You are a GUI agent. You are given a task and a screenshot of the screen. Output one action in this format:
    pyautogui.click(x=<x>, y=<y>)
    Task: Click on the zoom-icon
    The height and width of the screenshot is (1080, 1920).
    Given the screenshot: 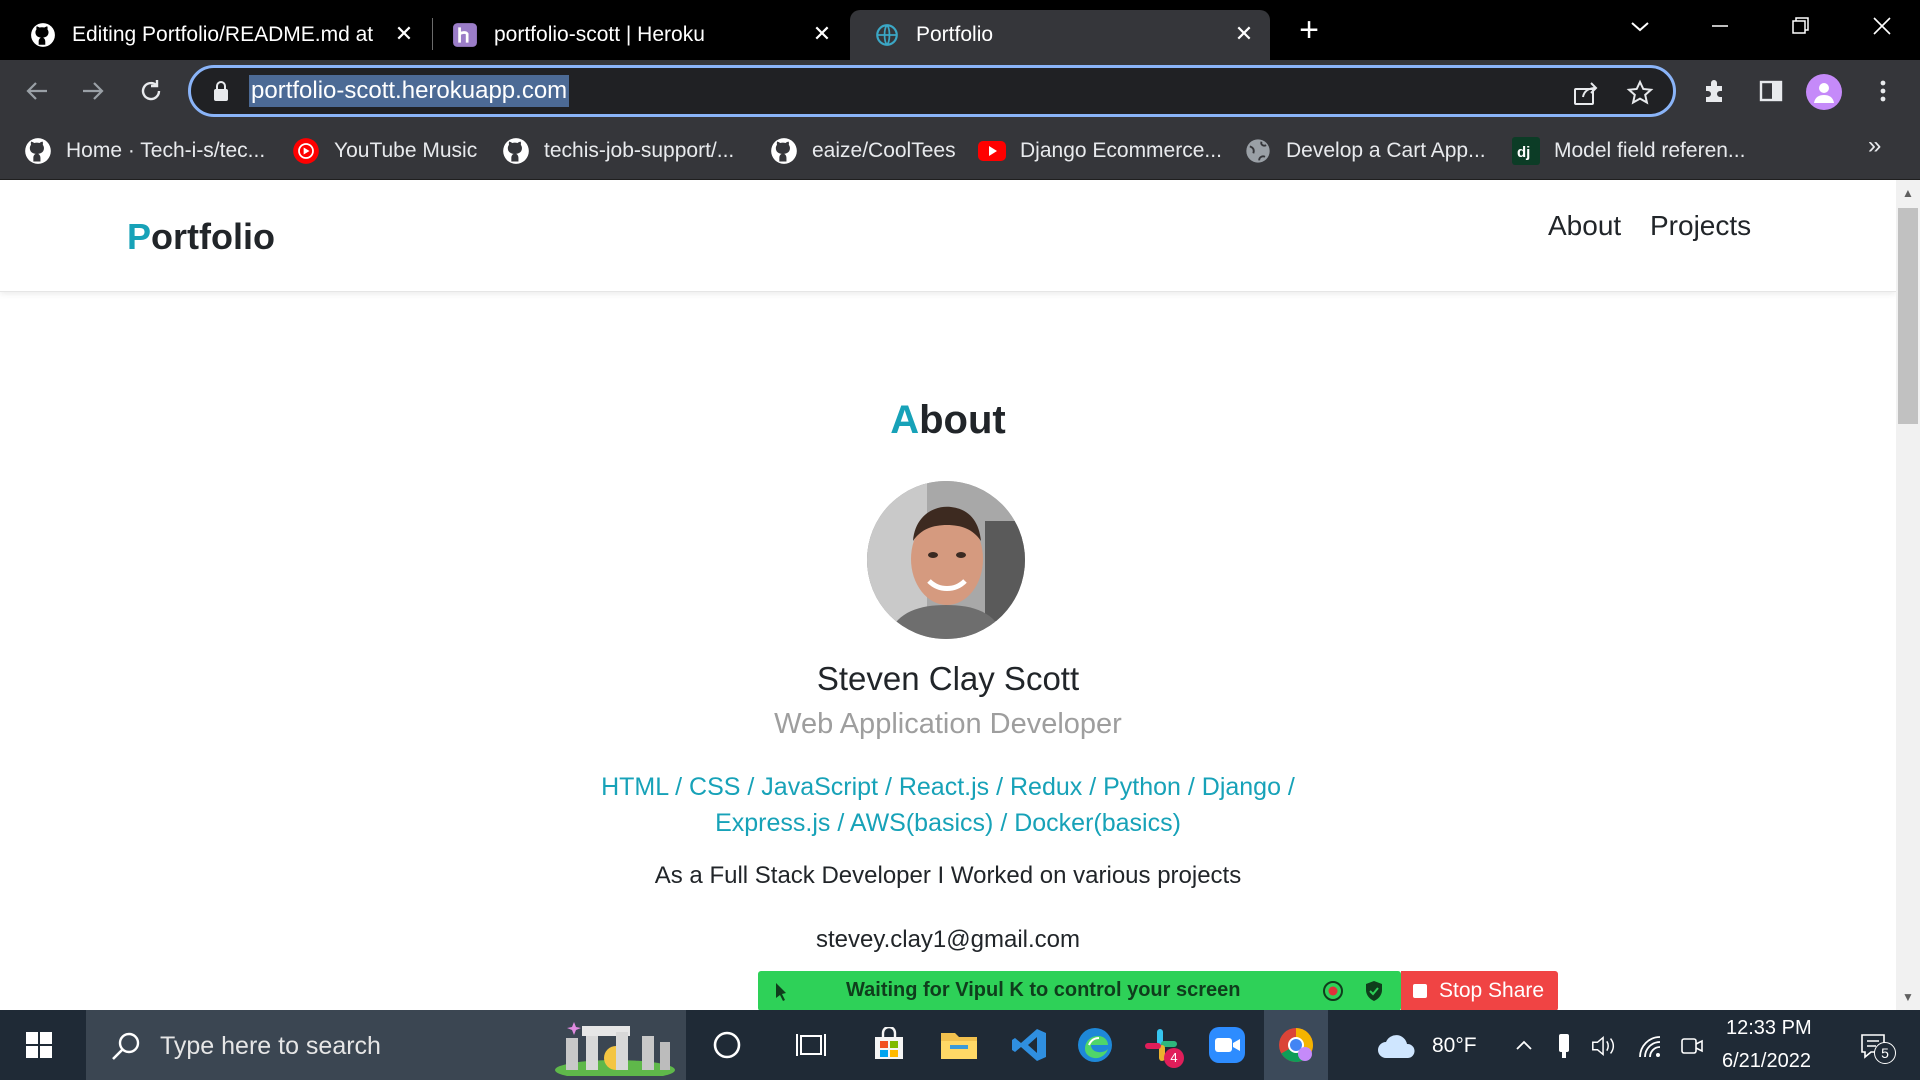 What is the action you would take?
    pyautogui.click(x=1227, y=1045)
    